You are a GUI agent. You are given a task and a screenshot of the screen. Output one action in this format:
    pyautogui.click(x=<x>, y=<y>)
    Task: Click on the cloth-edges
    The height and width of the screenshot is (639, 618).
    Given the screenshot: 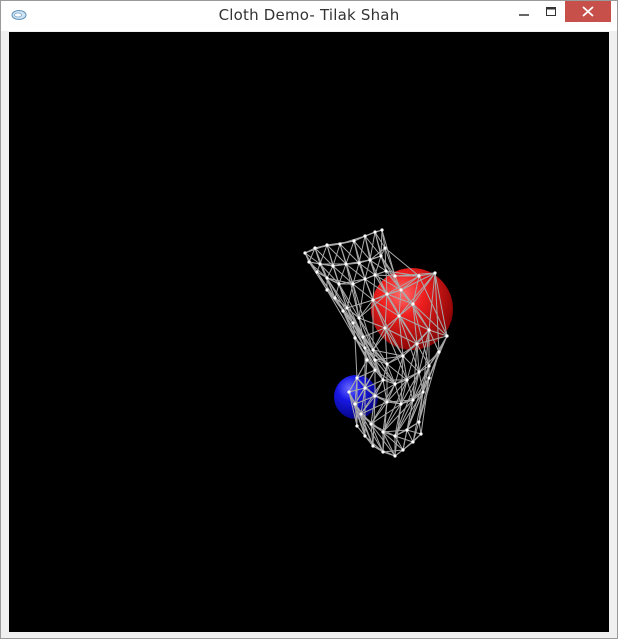 What is the action you would take?
    pyautogui.click(x=376, y=343)
    